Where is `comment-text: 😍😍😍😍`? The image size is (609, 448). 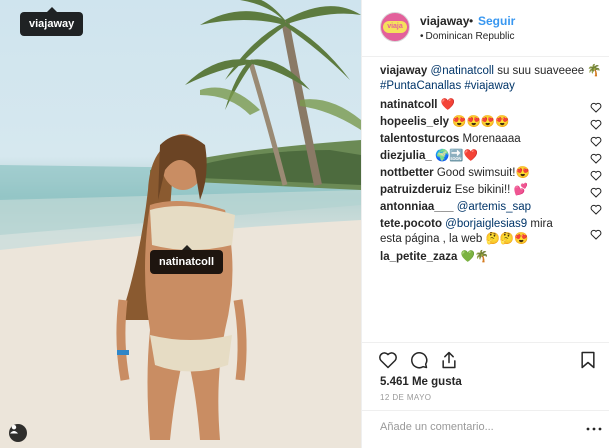
comment-text: 😍😍😍😍 is located at coordinates (479, 122).